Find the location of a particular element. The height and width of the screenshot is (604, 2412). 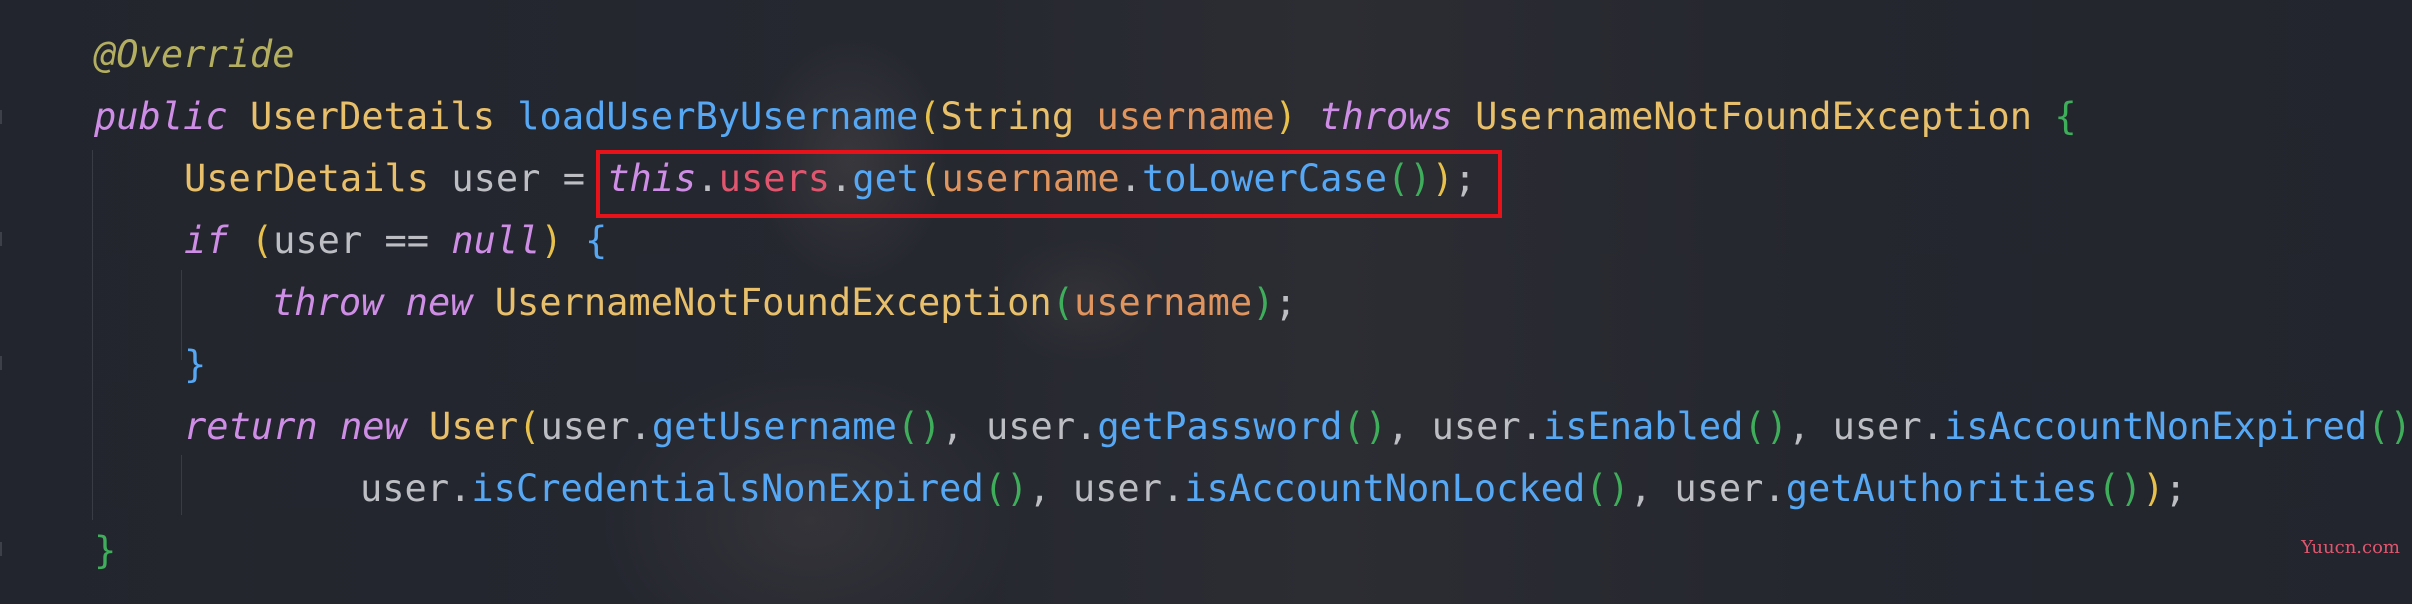

keyword-return: return is located at coordinates (251, 426).